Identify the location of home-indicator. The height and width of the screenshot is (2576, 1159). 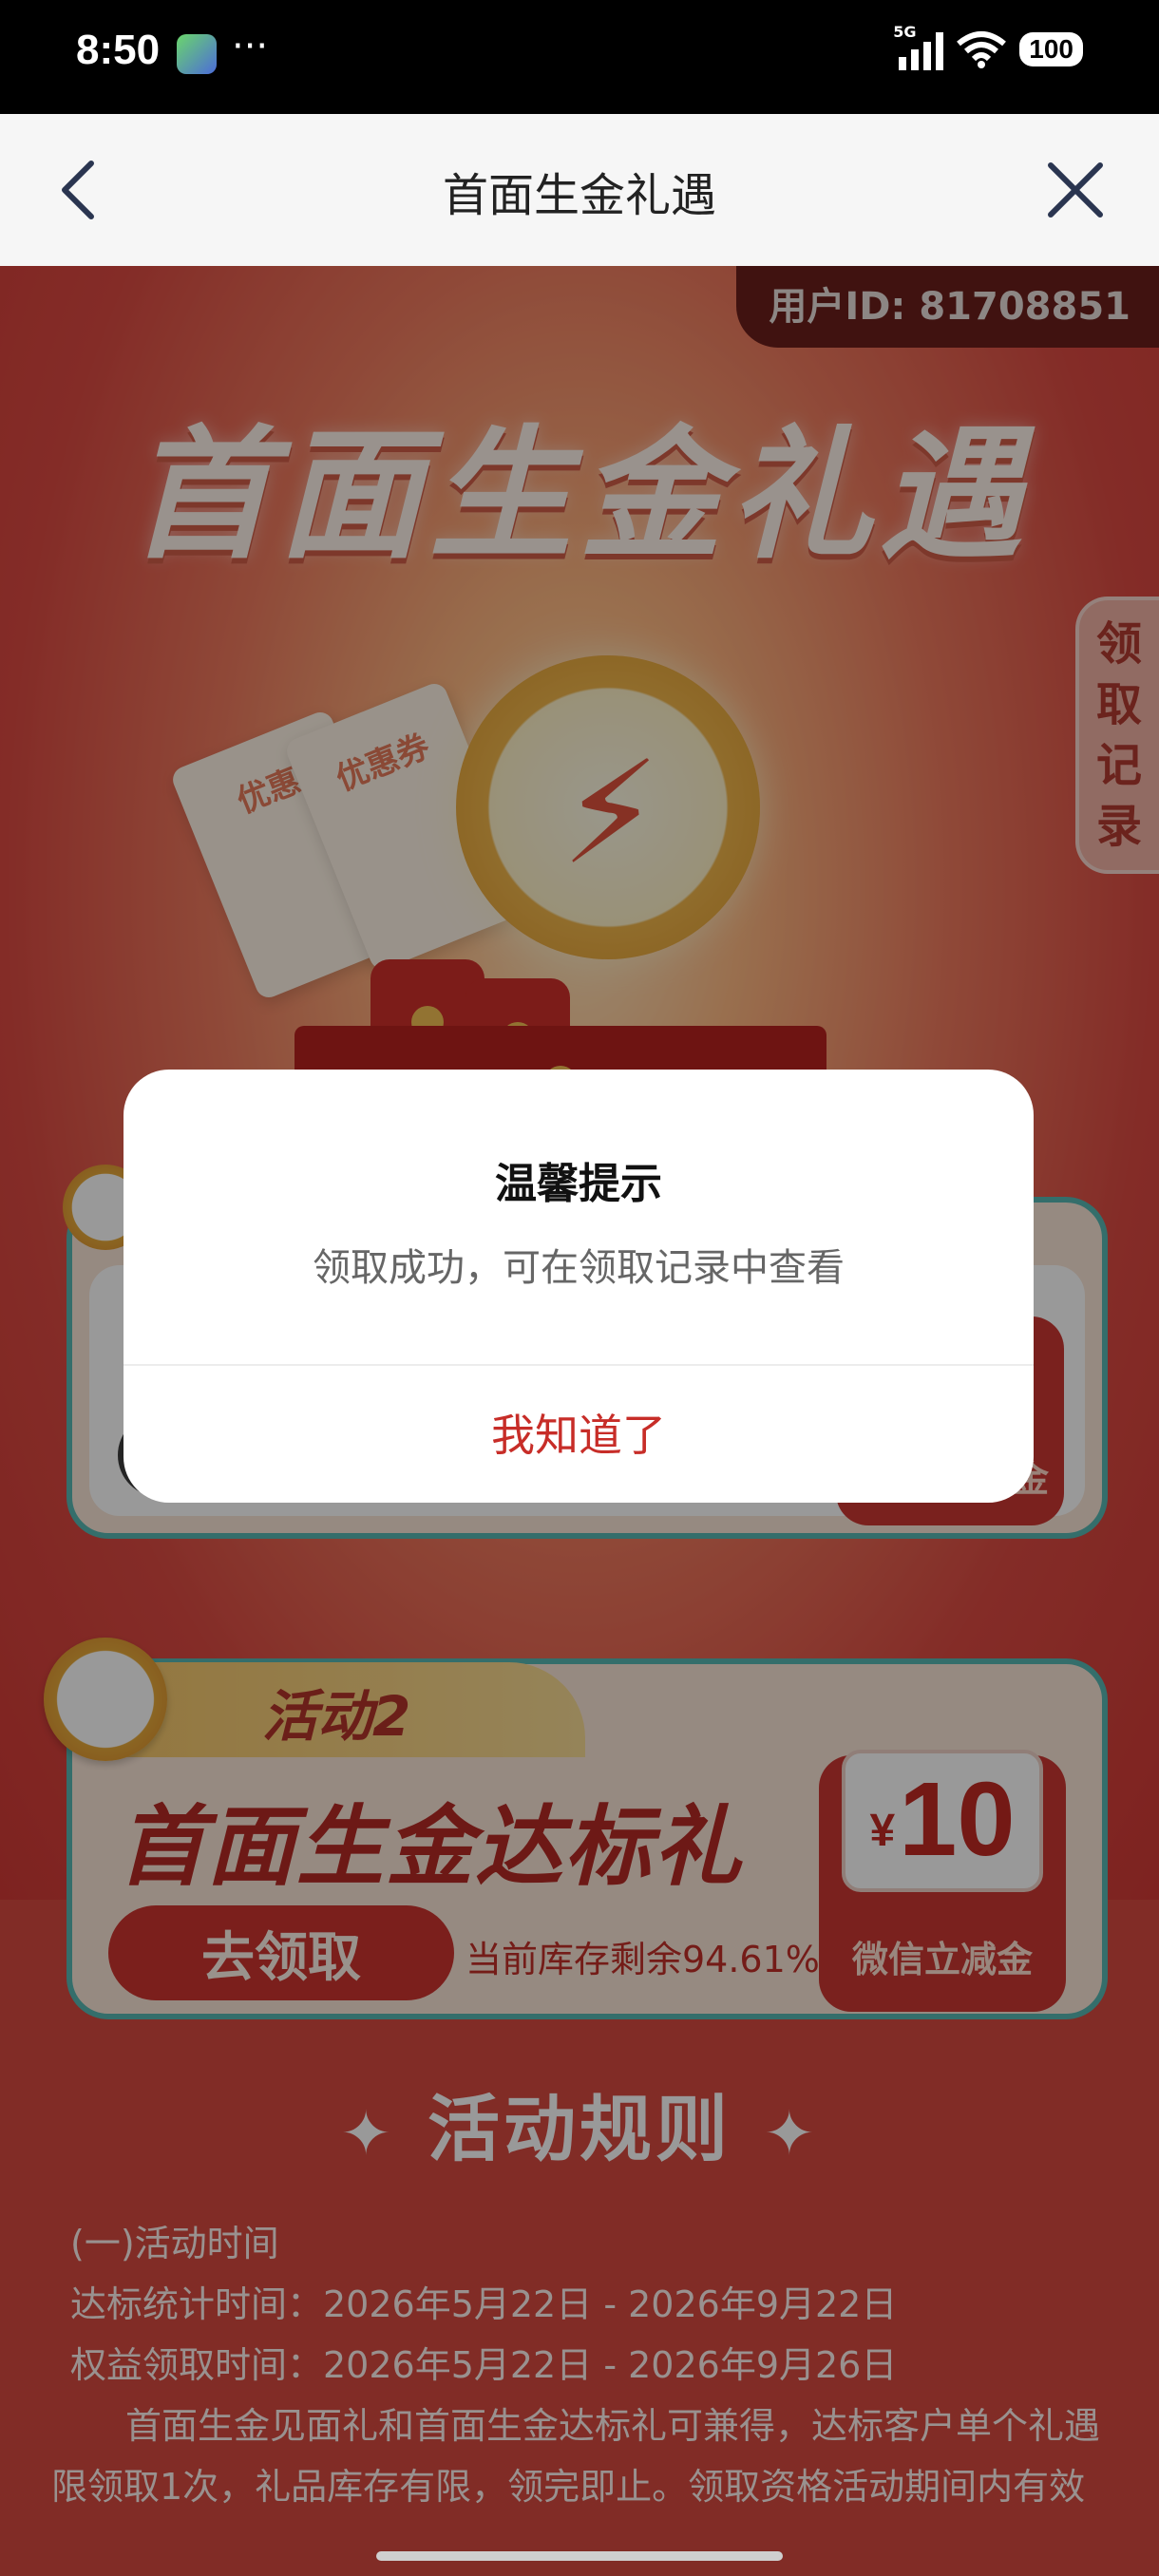
(579, 2556).